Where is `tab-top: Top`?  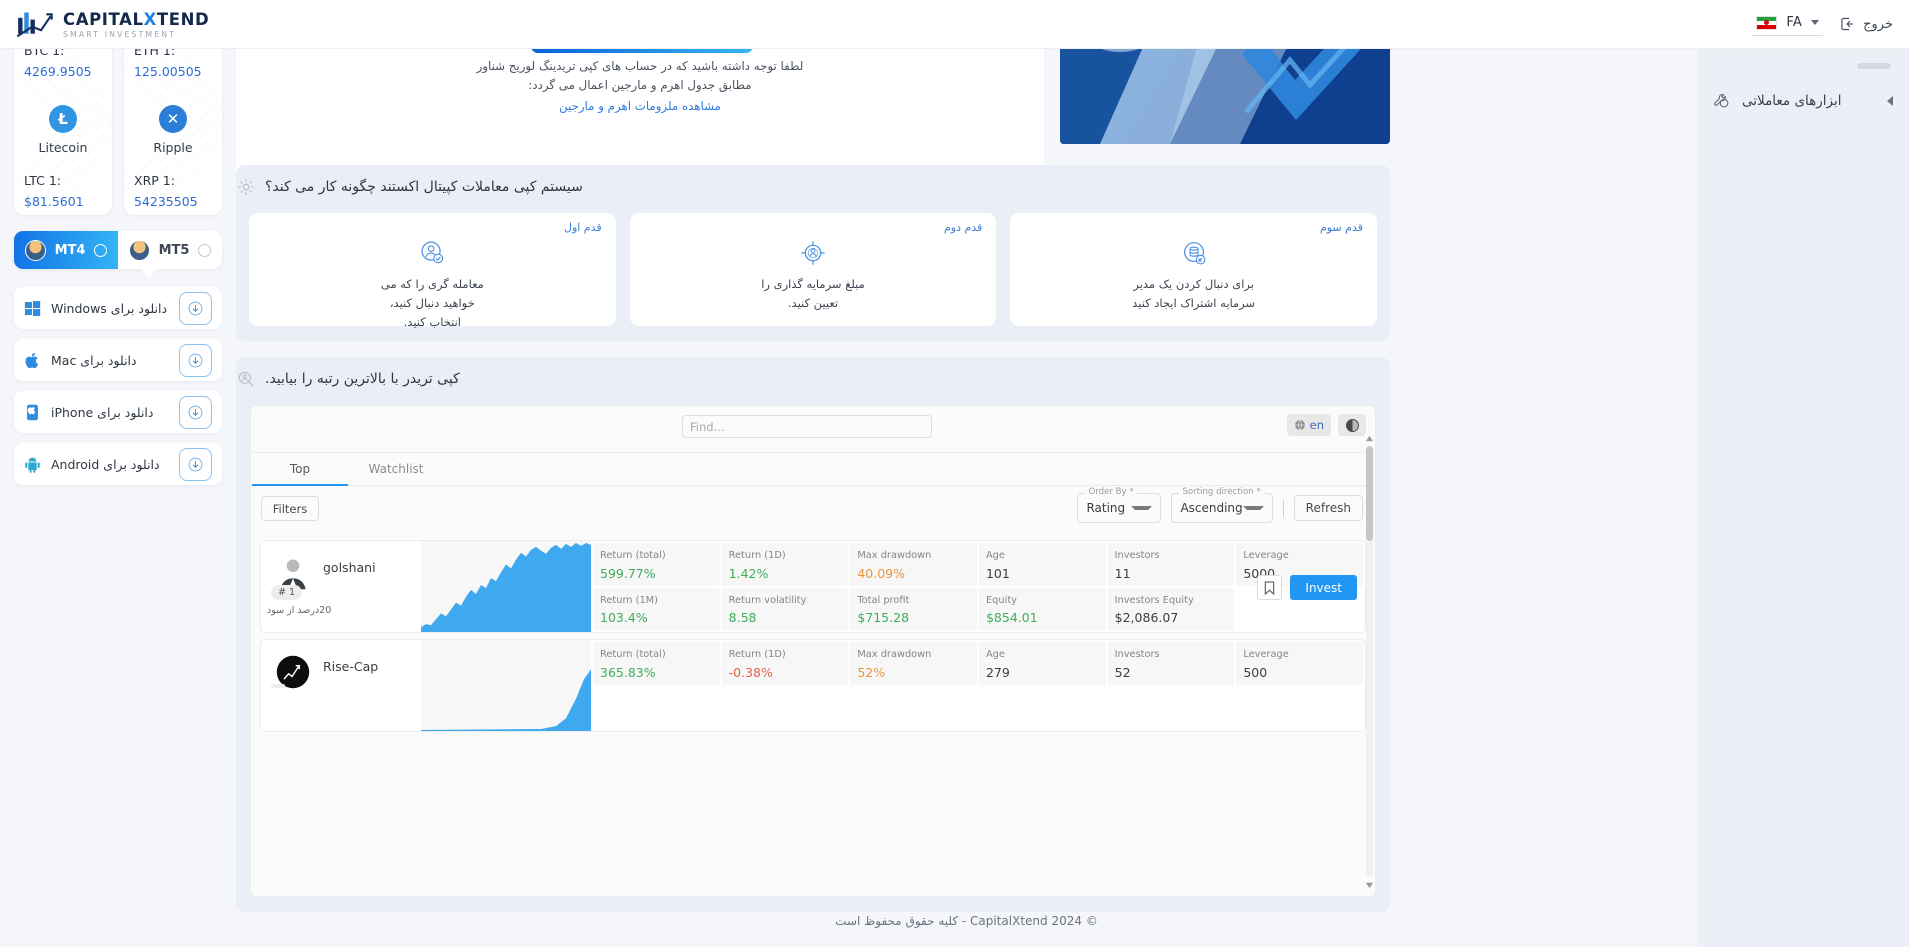 tab-top: Top is located at coordinates (300, 469).